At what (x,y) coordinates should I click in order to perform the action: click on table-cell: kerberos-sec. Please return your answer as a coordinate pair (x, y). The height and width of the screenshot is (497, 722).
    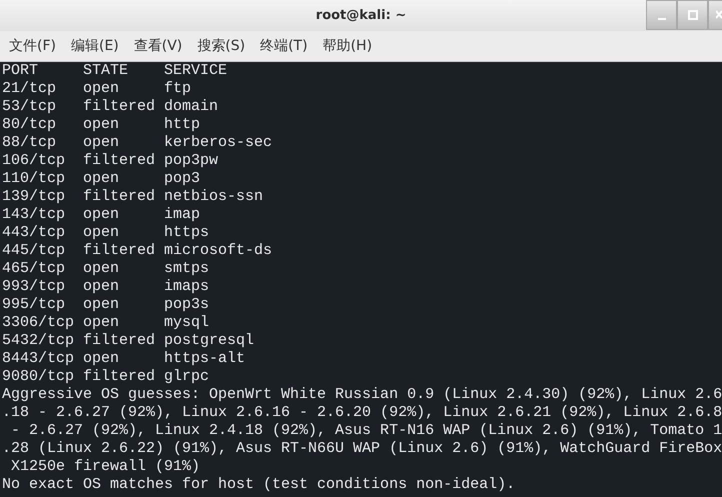
    Looking at the image, I should click on (218, 143).